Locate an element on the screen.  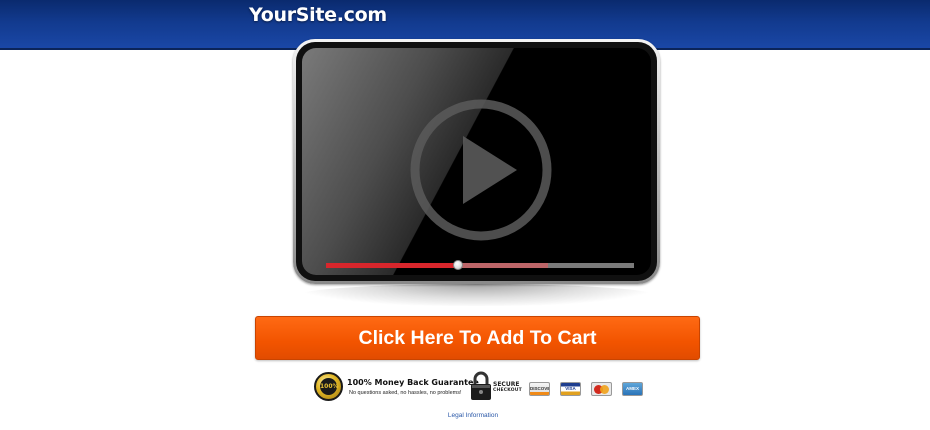
visa-card-icon: VISA is located at coordinates (570, 389).